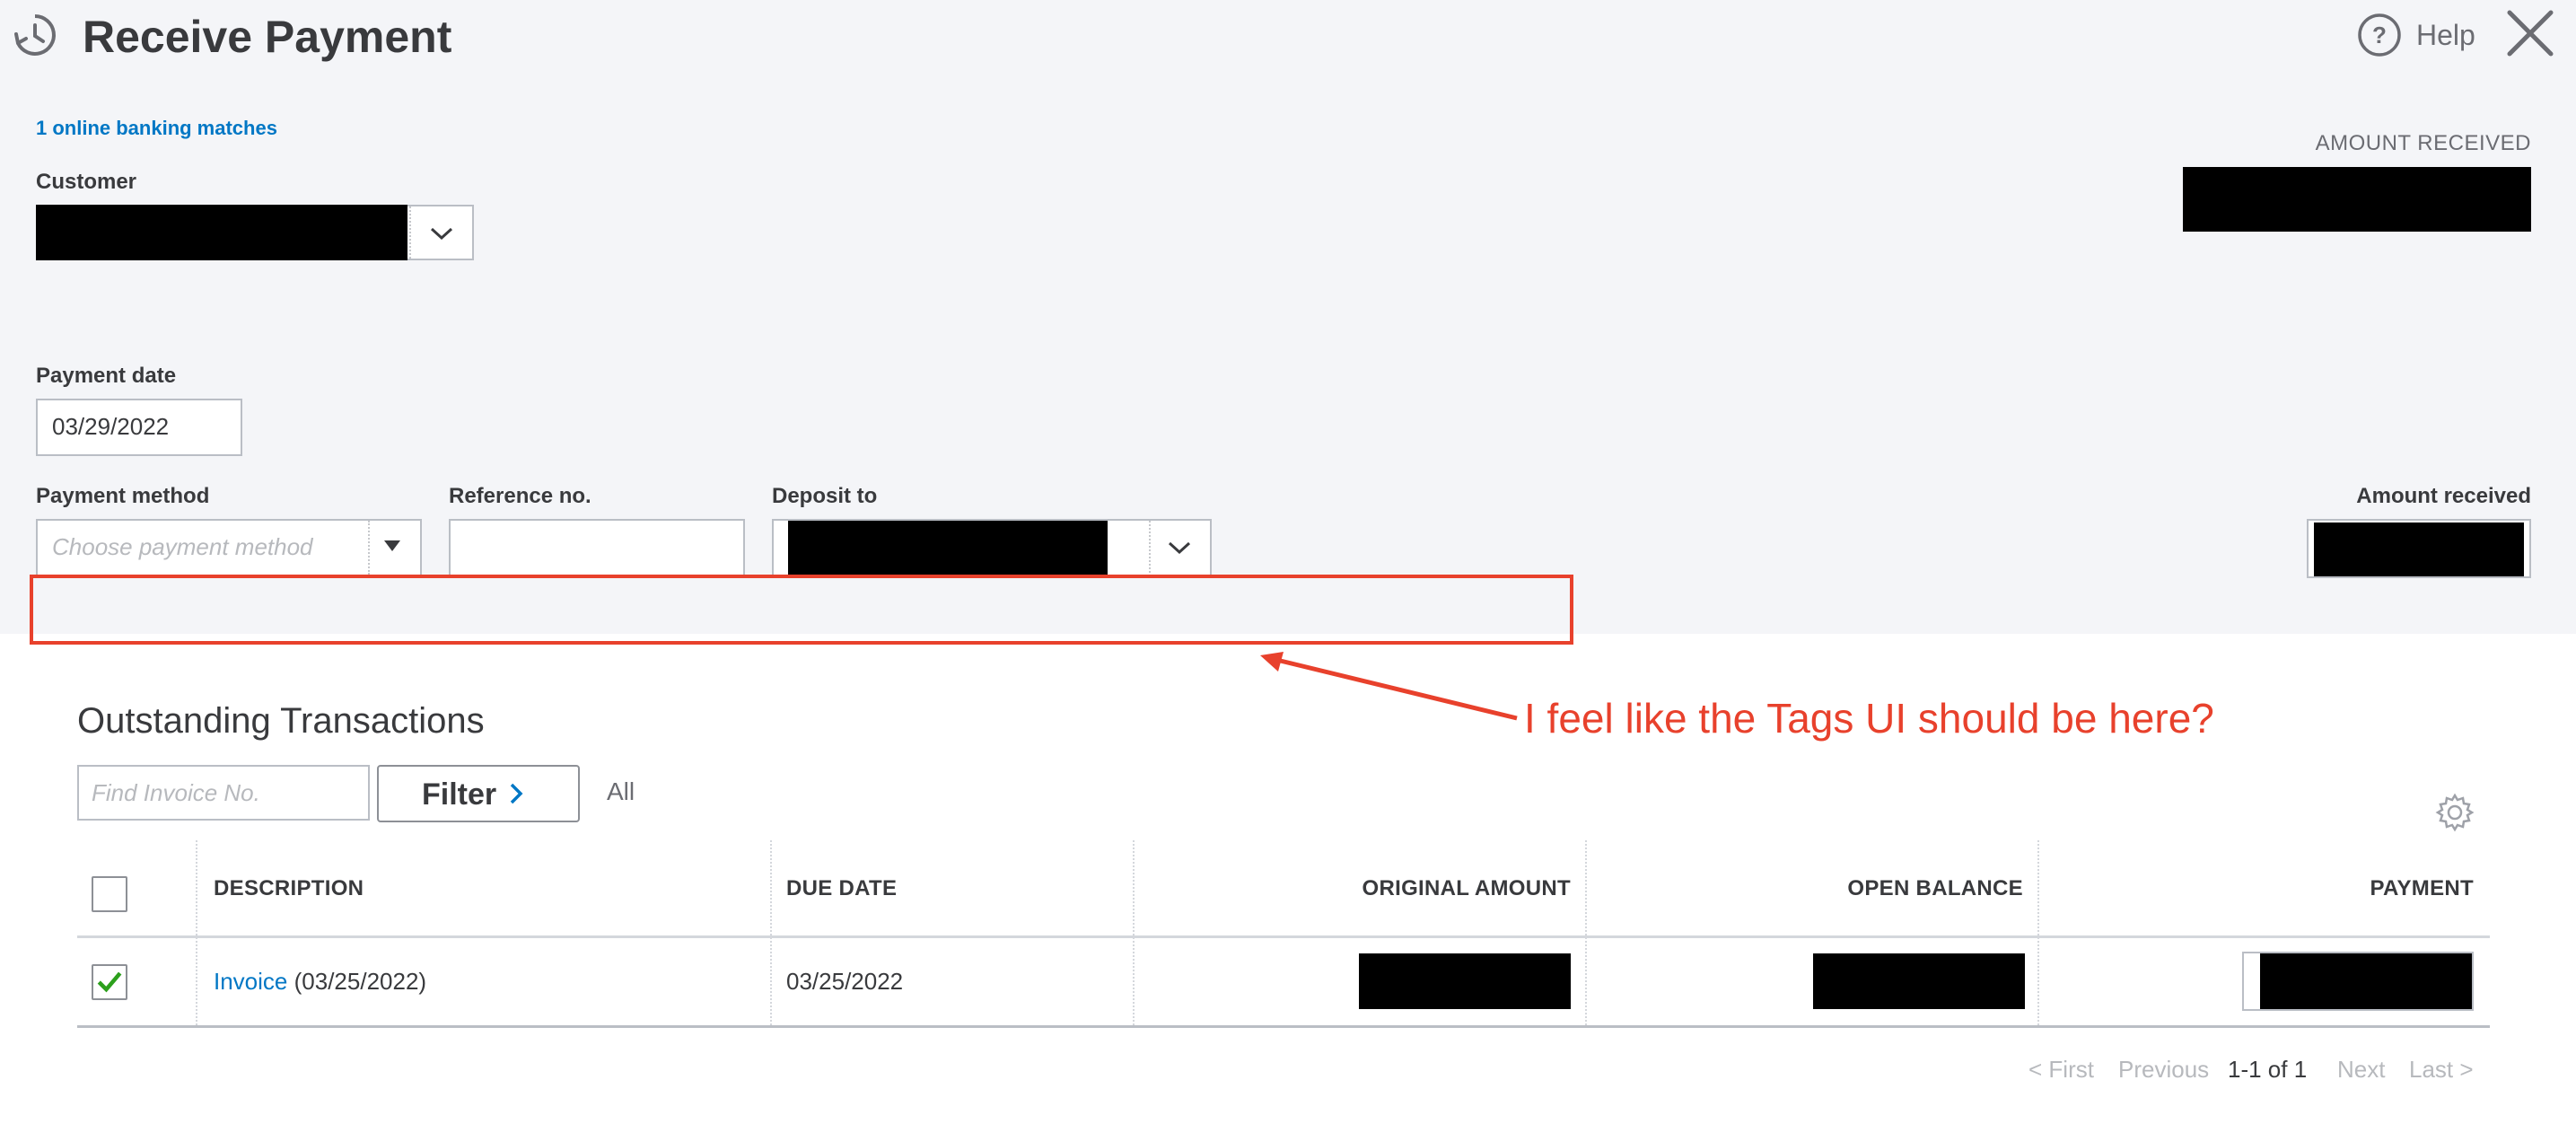 The image size is (2576, 1124). What do you see at coordinates (459, 794) in the screenshot?
I see `filter-button-label: Filter` at bounding box center [459, 794].